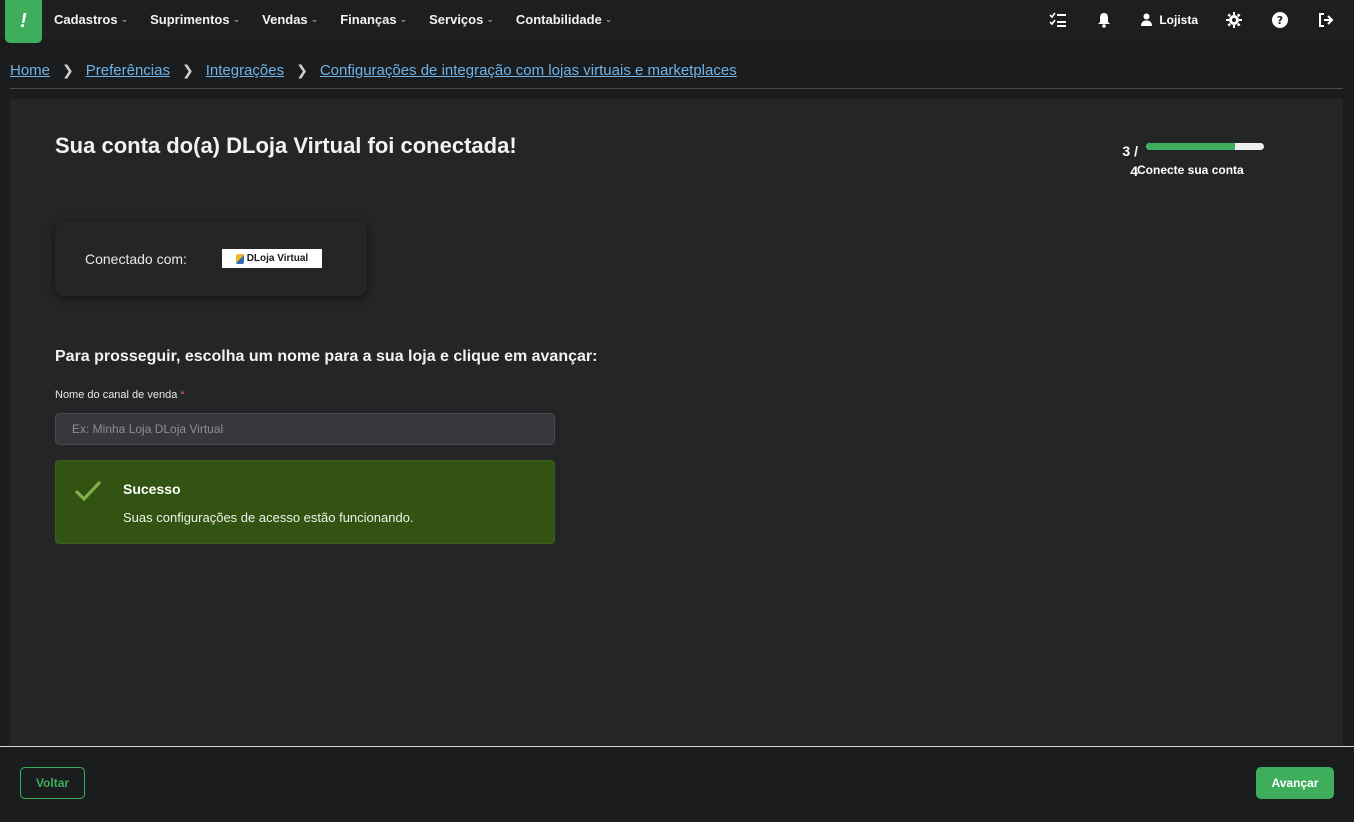  I want to click on step-total: 4, so click(1134, 171).